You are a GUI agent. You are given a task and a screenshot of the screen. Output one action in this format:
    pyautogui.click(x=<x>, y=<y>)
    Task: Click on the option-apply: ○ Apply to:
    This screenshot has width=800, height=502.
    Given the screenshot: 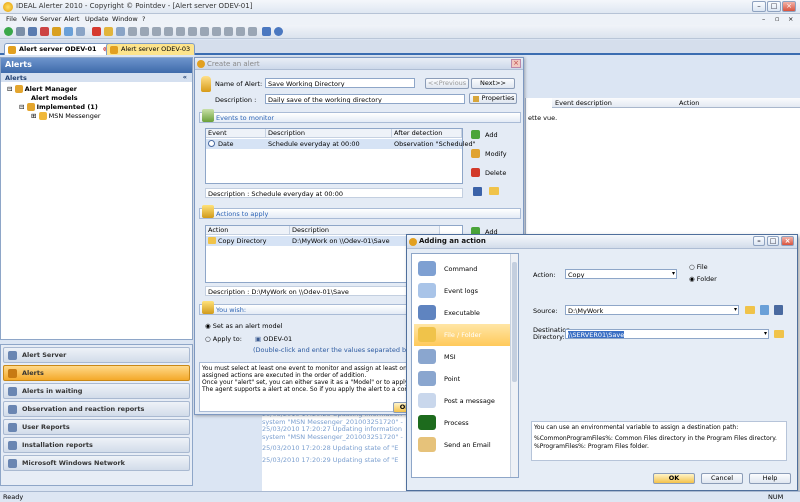 What is the action you would take?
    pyautogui.click(x=223, y=339)
    